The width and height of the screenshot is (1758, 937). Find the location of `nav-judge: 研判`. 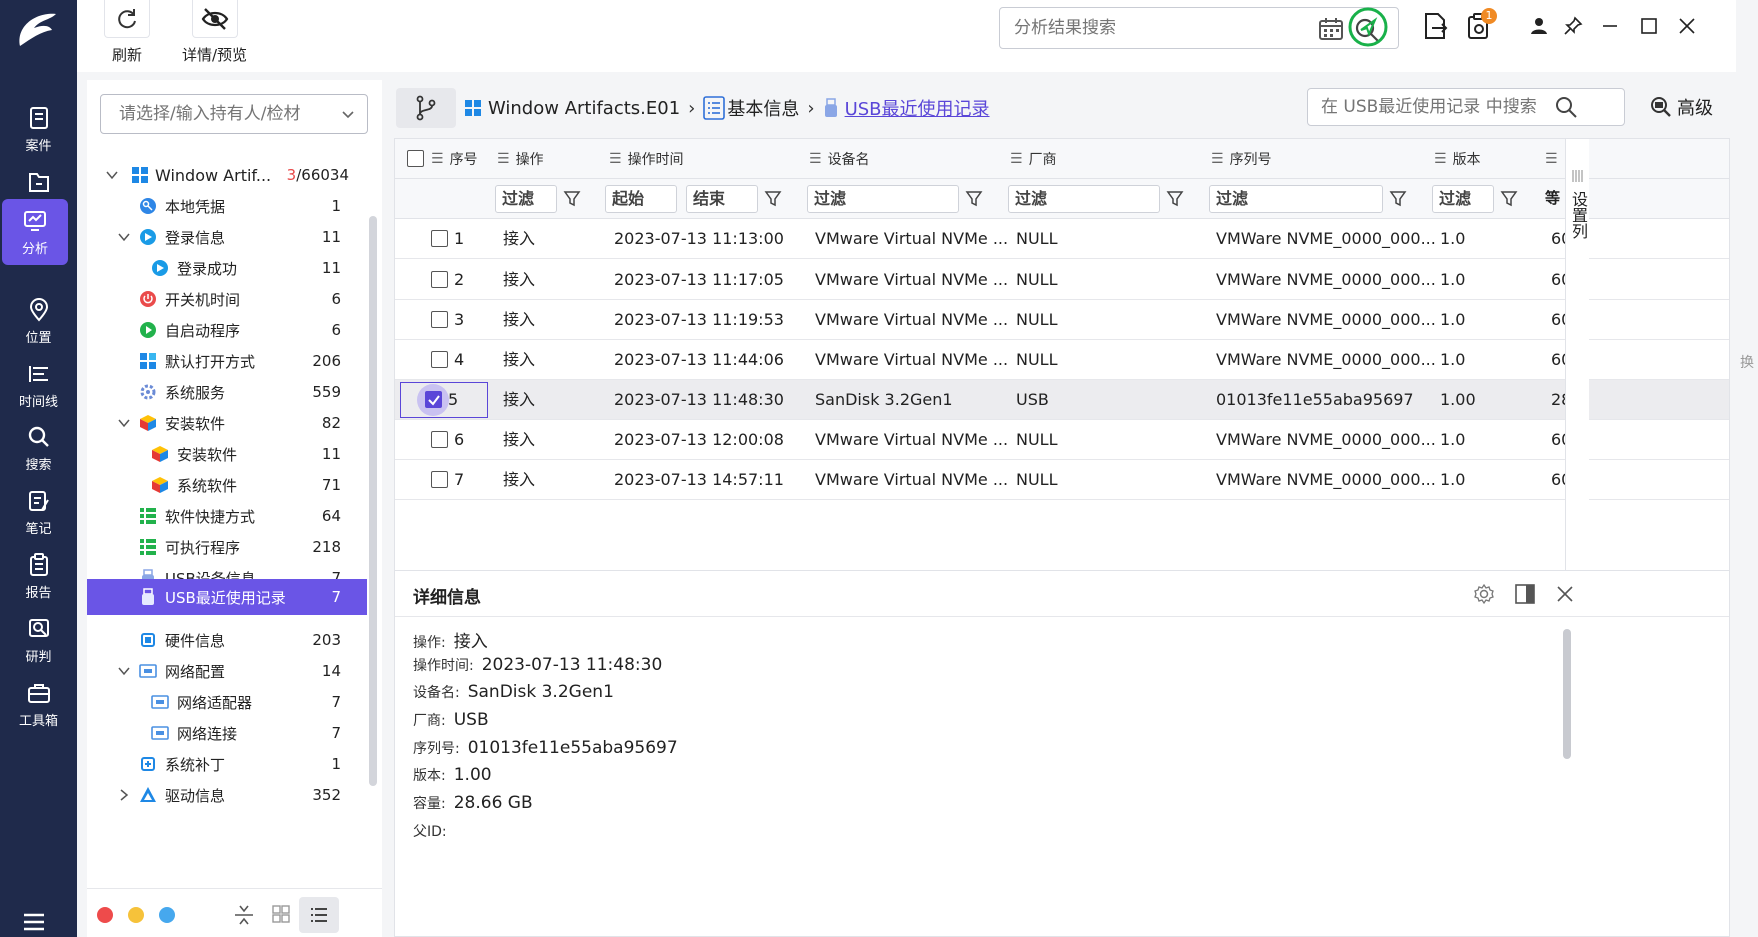

nav-judge: 研判 is located at coordinates (38, 640).